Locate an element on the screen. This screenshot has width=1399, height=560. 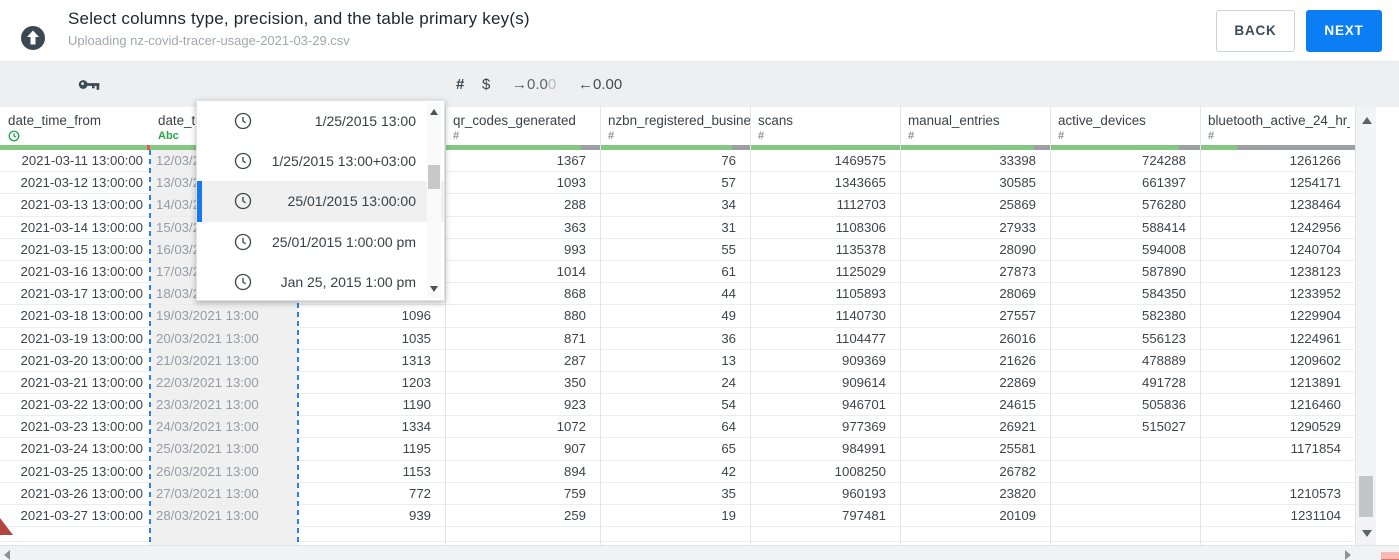
format-option: 1/25/2015 13:00 is located at coordinates (320, 121).